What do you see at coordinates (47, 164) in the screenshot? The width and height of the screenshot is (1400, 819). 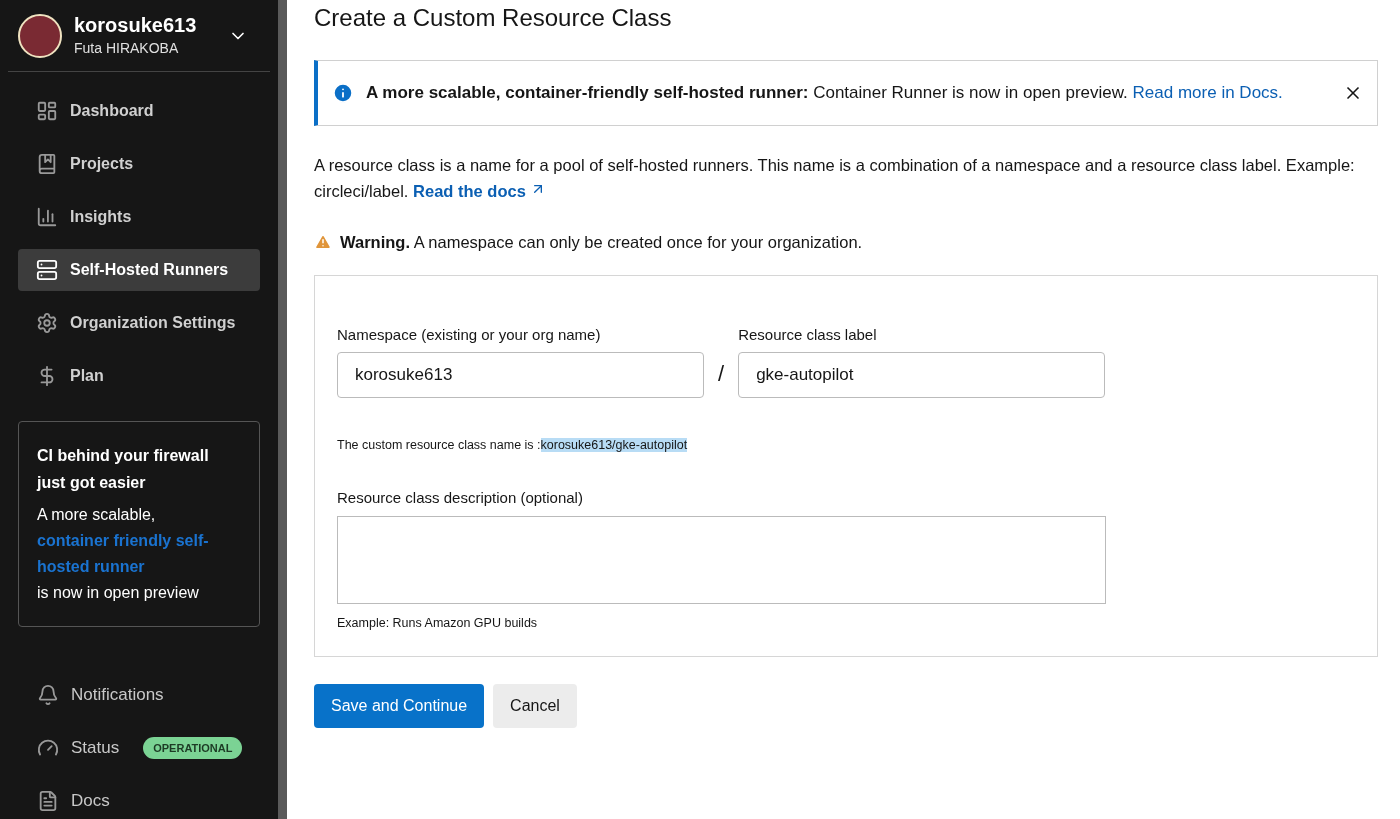 I see `book-icon` at bounding box center [47, 164].